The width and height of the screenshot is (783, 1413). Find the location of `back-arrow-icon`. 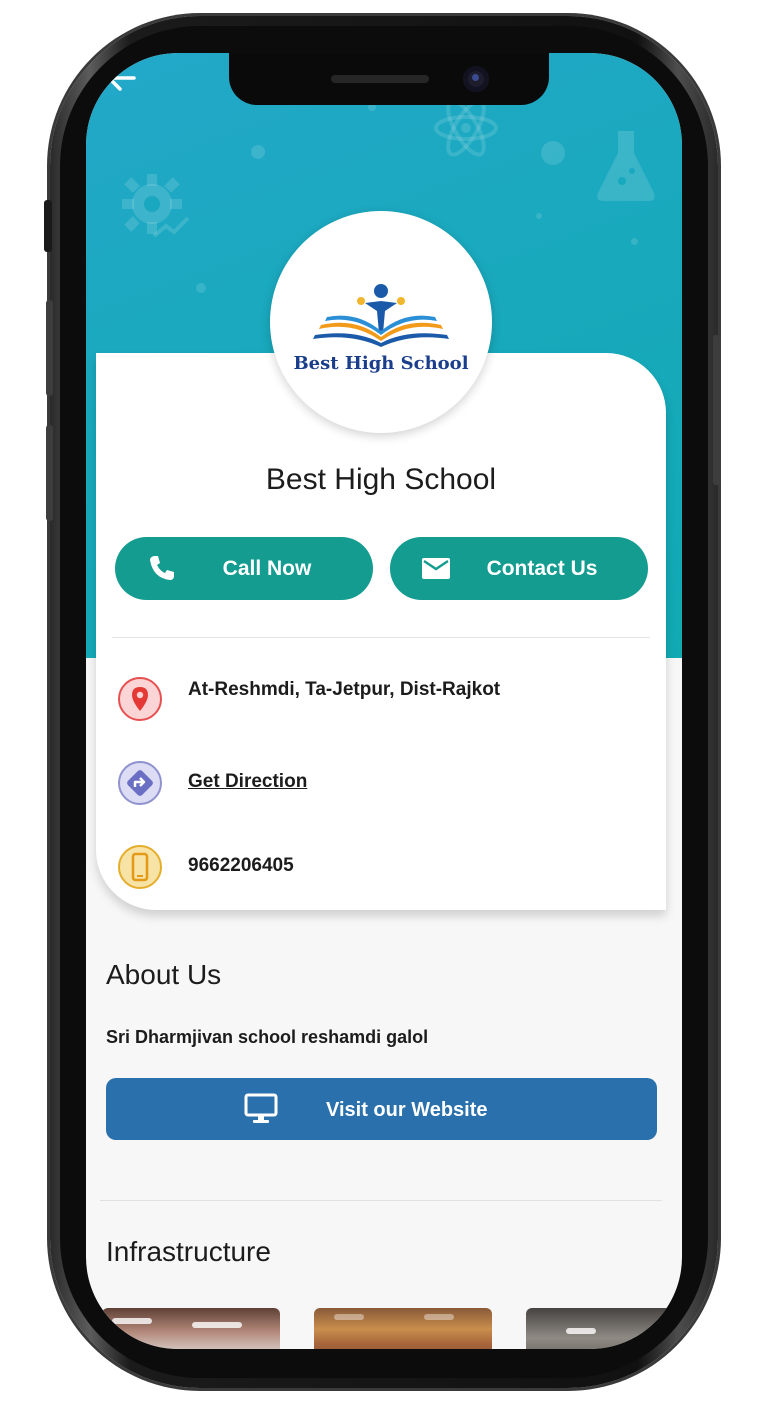

back-arrow-icon is located at coordinates (121, 78).